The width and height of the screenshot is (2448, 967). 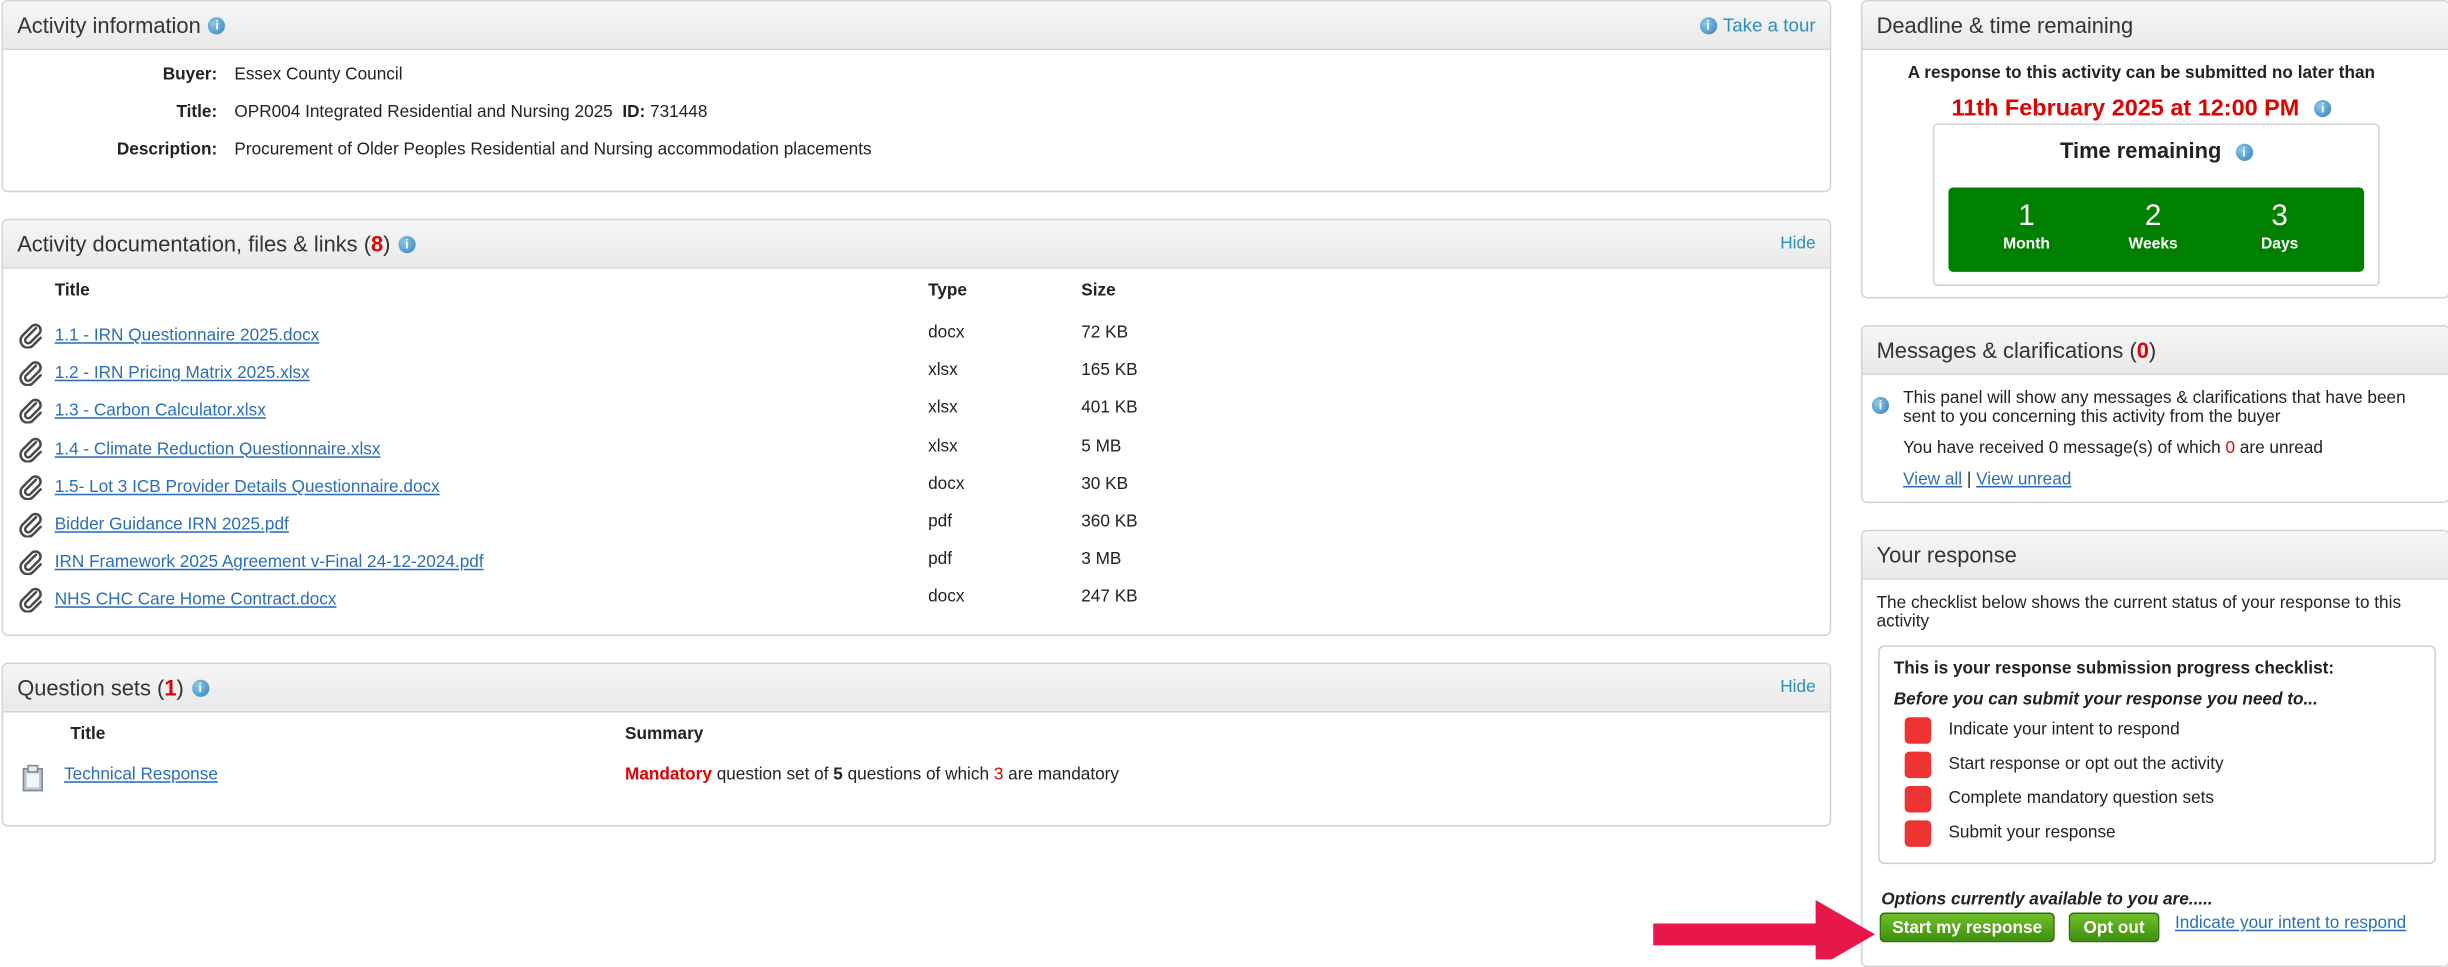 I want to click on summary-text-a: question set of, so click(x=772, y=775).